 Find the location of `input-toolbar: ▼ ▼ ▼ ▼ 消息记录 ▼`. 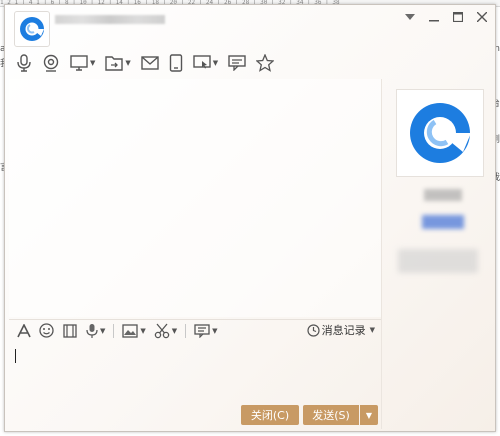

input-toolbar: ▼ ▼ ▼ ▼ 消息记录 ▼ is located at coordinates (195, 330).